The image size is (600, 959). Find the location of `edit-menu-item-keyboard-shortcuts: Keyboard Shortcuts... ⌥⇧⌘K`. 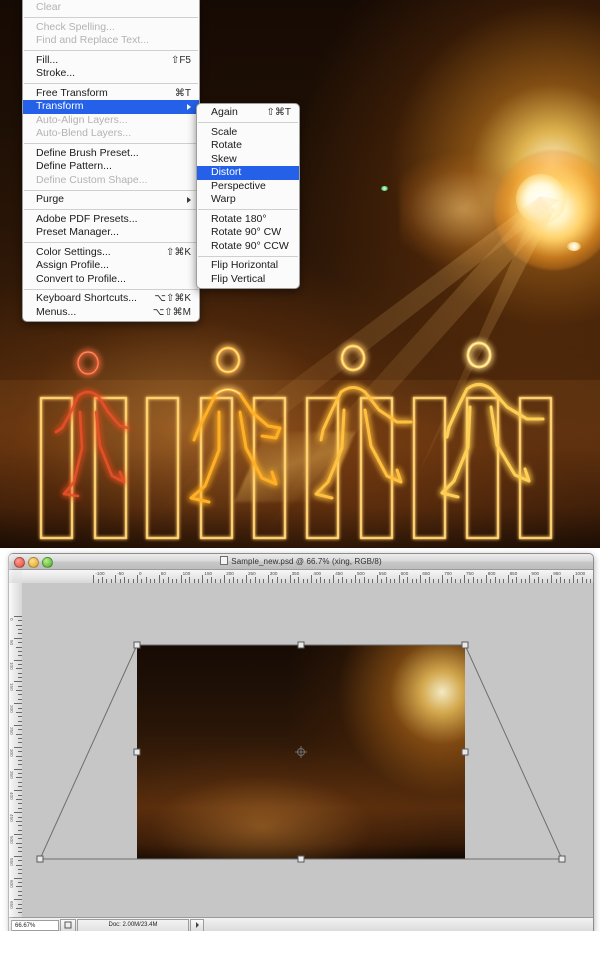

edit-menu-item-keyboard-shortcuts: Keyboard Shortcuts... ⌥⇧⌘K is located at coordinates (111, 299).